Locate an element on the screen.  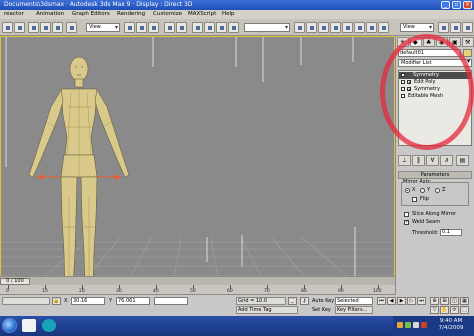
ruler-label: 100 is located at coordinates (377, 291).